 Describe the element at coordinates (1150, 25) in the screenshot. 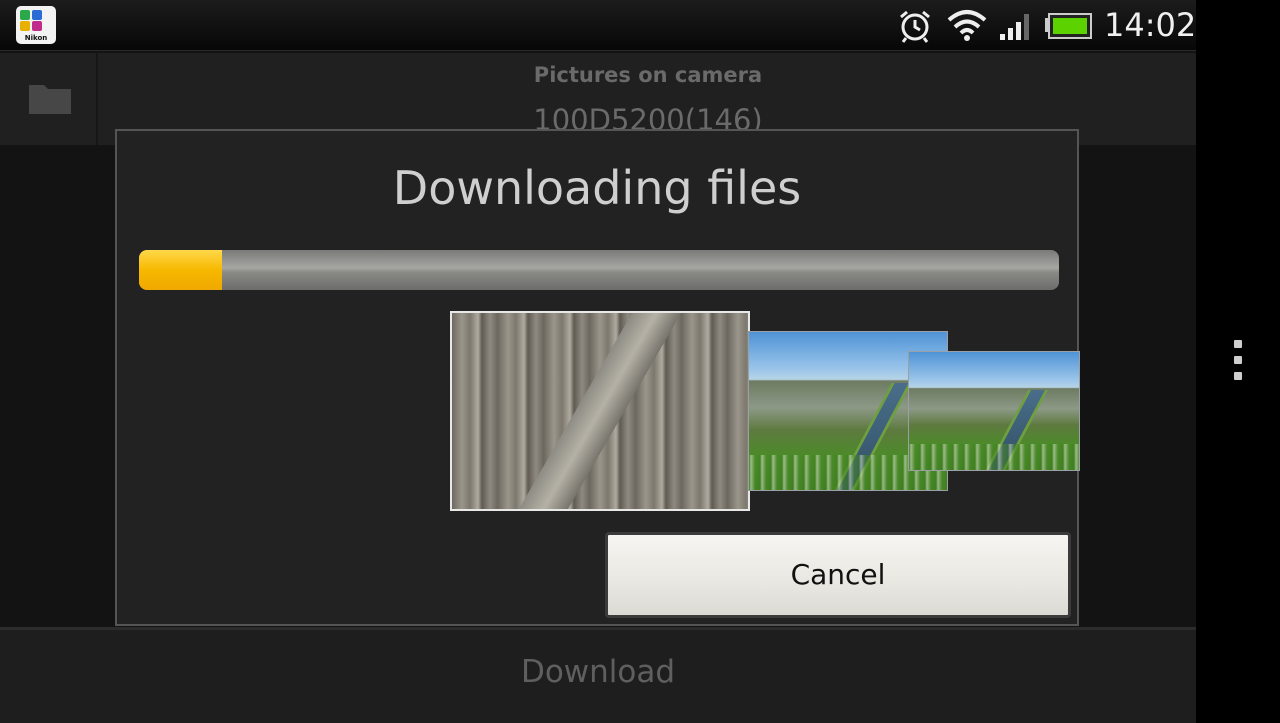

I see `clock: 14:02` at that location.